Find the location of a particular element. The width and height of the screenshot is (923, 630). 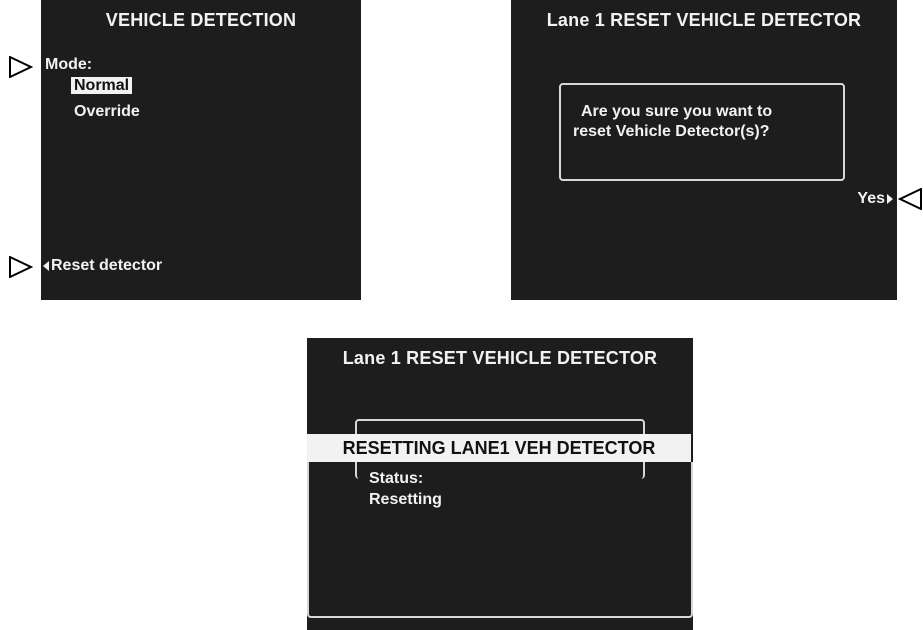

softkey-left-arrow-icon is located at coordinates (46, 265).